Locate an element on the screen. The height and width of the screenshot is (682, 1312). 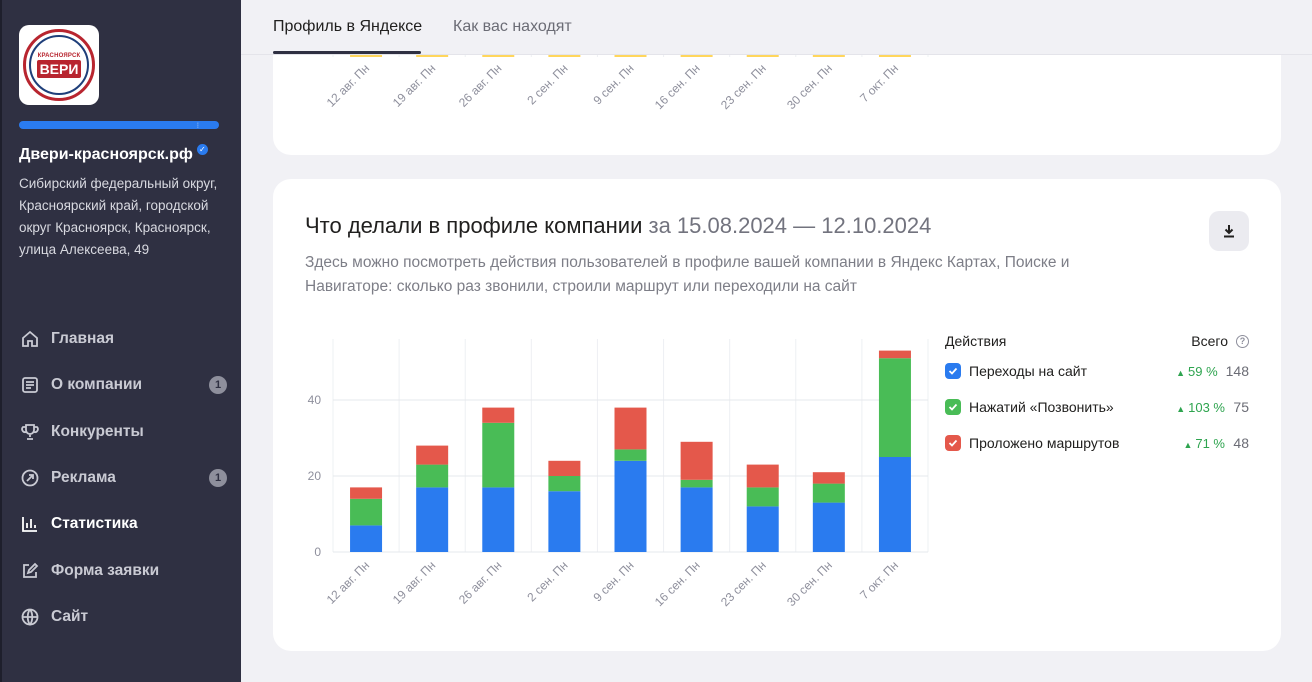
company-name: Двери-красноярск.рф ✓ is located at coordinates (113, 153).